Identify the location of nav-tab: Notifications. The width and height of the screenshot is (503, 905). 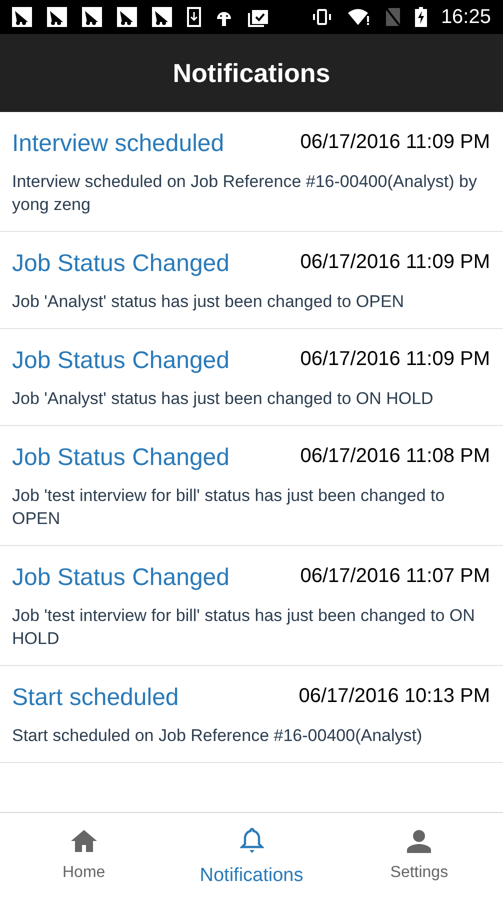
(252, 859).